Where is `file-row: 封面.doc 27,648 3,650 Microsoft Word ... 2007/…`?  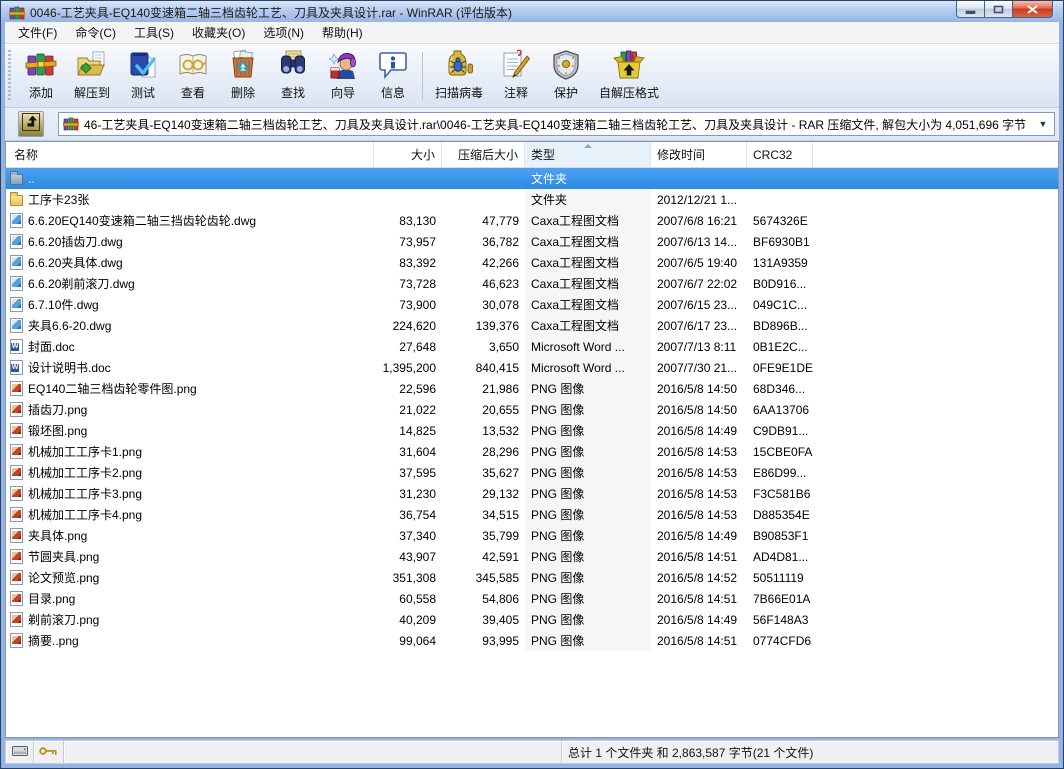
file-row: 封面.doc 27,648 3,650 Microsoft Word ... 2007/… is located at coordinates (532, 346).